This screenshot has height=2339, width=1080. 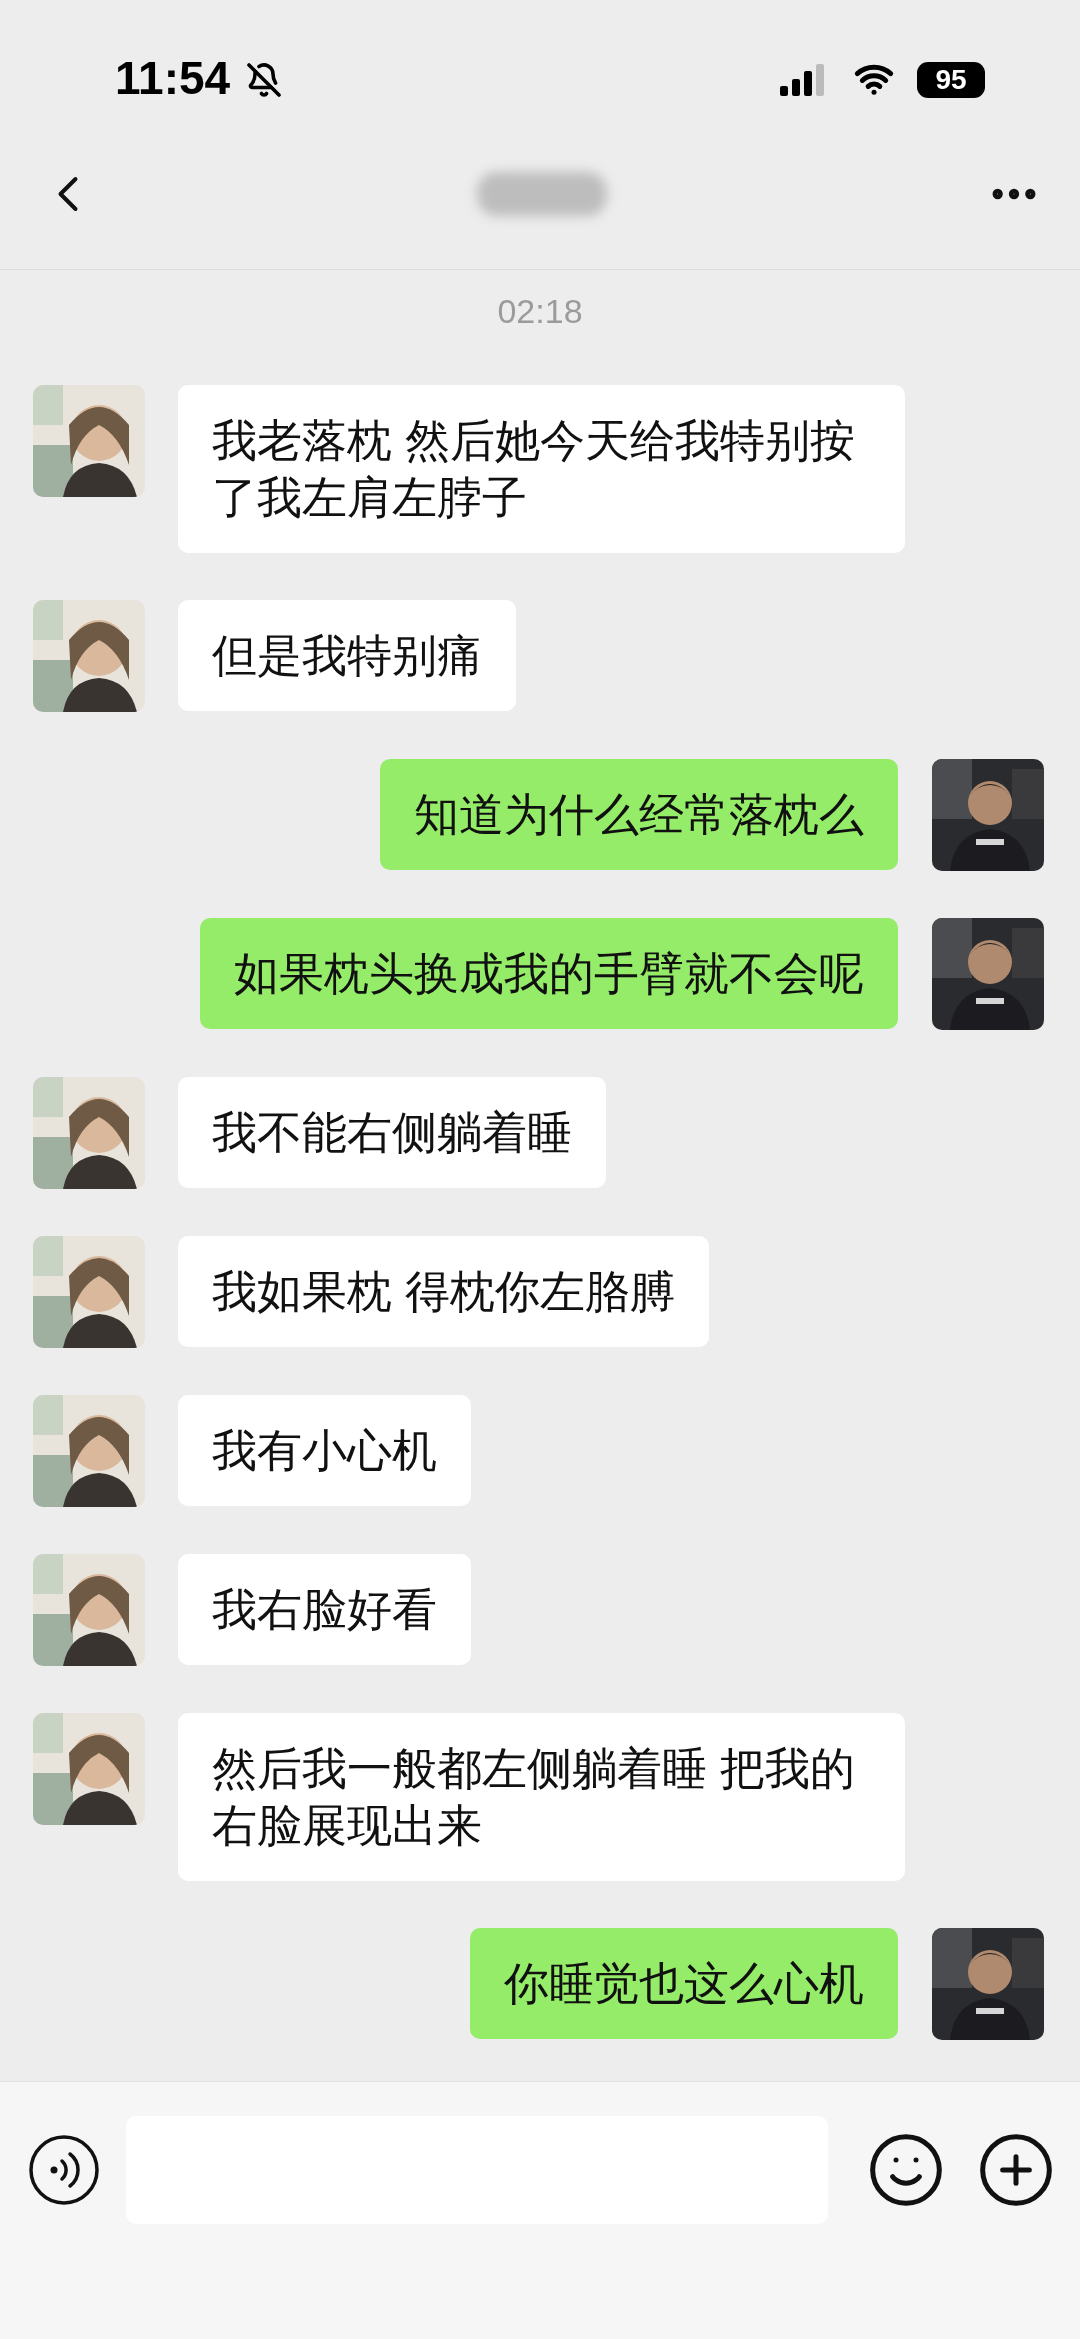 I want to click on message-bubble: 然后我一般都左侧躺着睡 把我的右脸展现出来, so click(x=541, y=1797).